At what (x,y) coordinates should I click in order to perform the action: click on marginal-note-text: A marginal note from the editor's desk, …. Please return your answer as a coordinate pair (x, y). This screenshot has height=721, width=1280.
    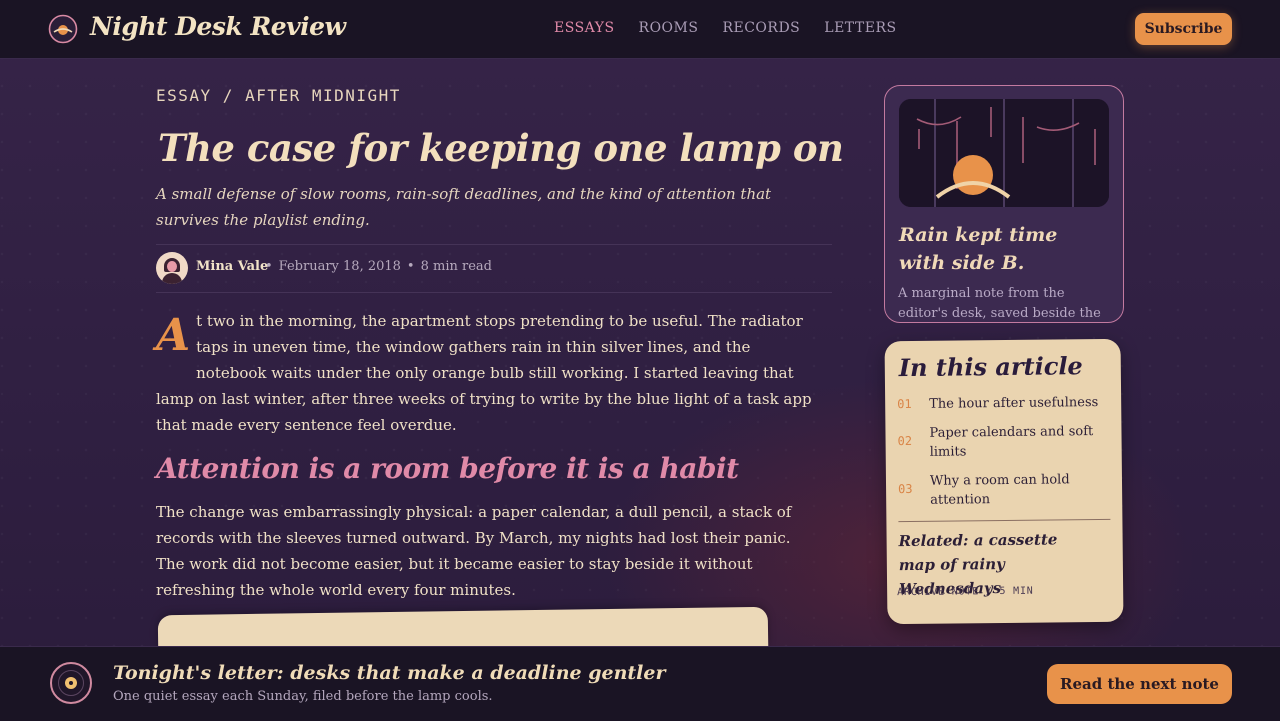
    Looking at the image, I should click on (999, 303).